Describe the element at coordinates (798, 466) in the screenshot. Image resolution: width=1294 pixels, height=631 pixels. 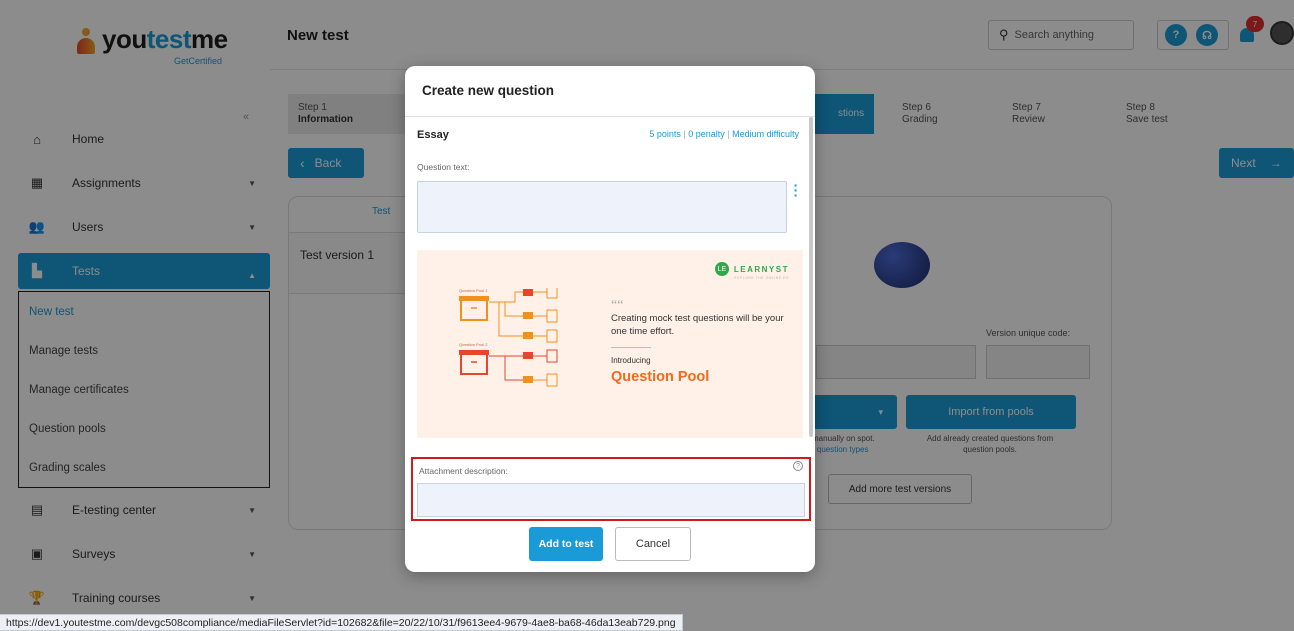
I see `info-icon: ?` at that location.